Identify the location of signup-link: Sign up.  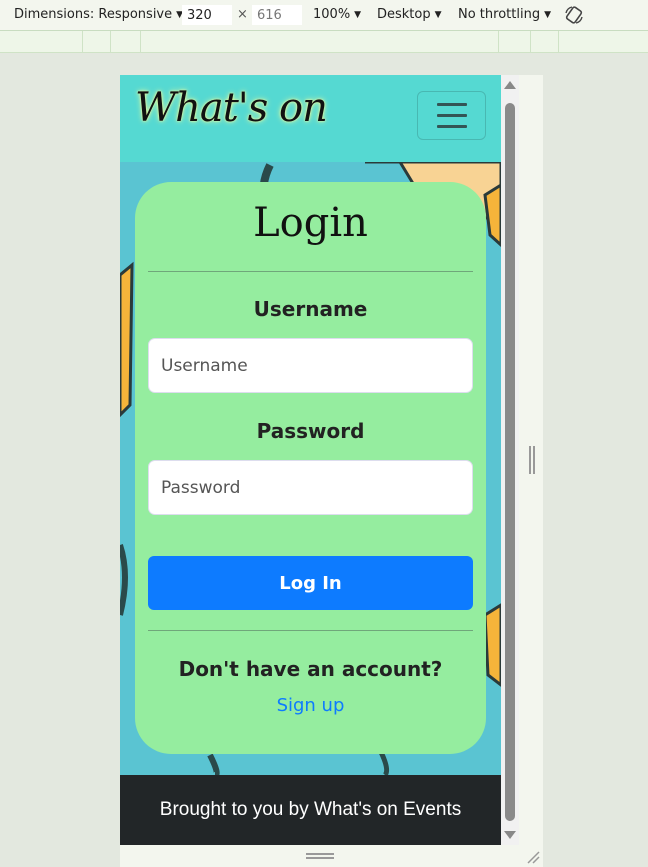
(310, 705).